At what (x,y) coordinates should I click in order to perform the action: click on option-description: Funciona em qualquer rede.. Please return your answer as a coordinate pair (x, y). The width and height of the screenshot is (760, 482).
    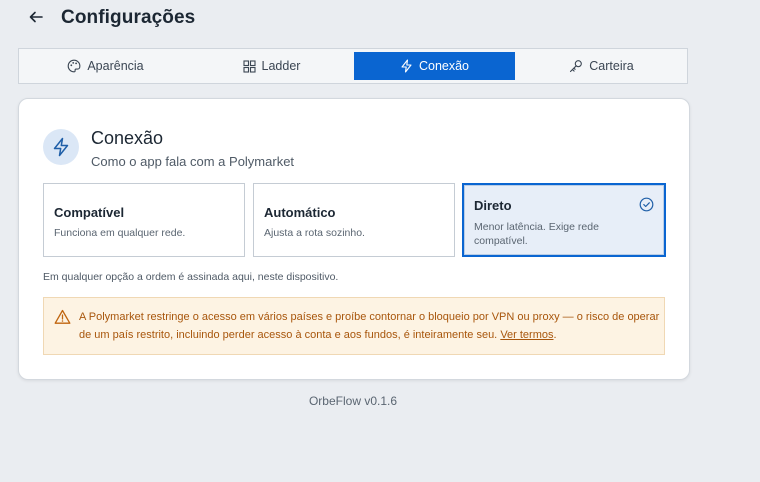
    Looking at the image, I should click on (120, 233).